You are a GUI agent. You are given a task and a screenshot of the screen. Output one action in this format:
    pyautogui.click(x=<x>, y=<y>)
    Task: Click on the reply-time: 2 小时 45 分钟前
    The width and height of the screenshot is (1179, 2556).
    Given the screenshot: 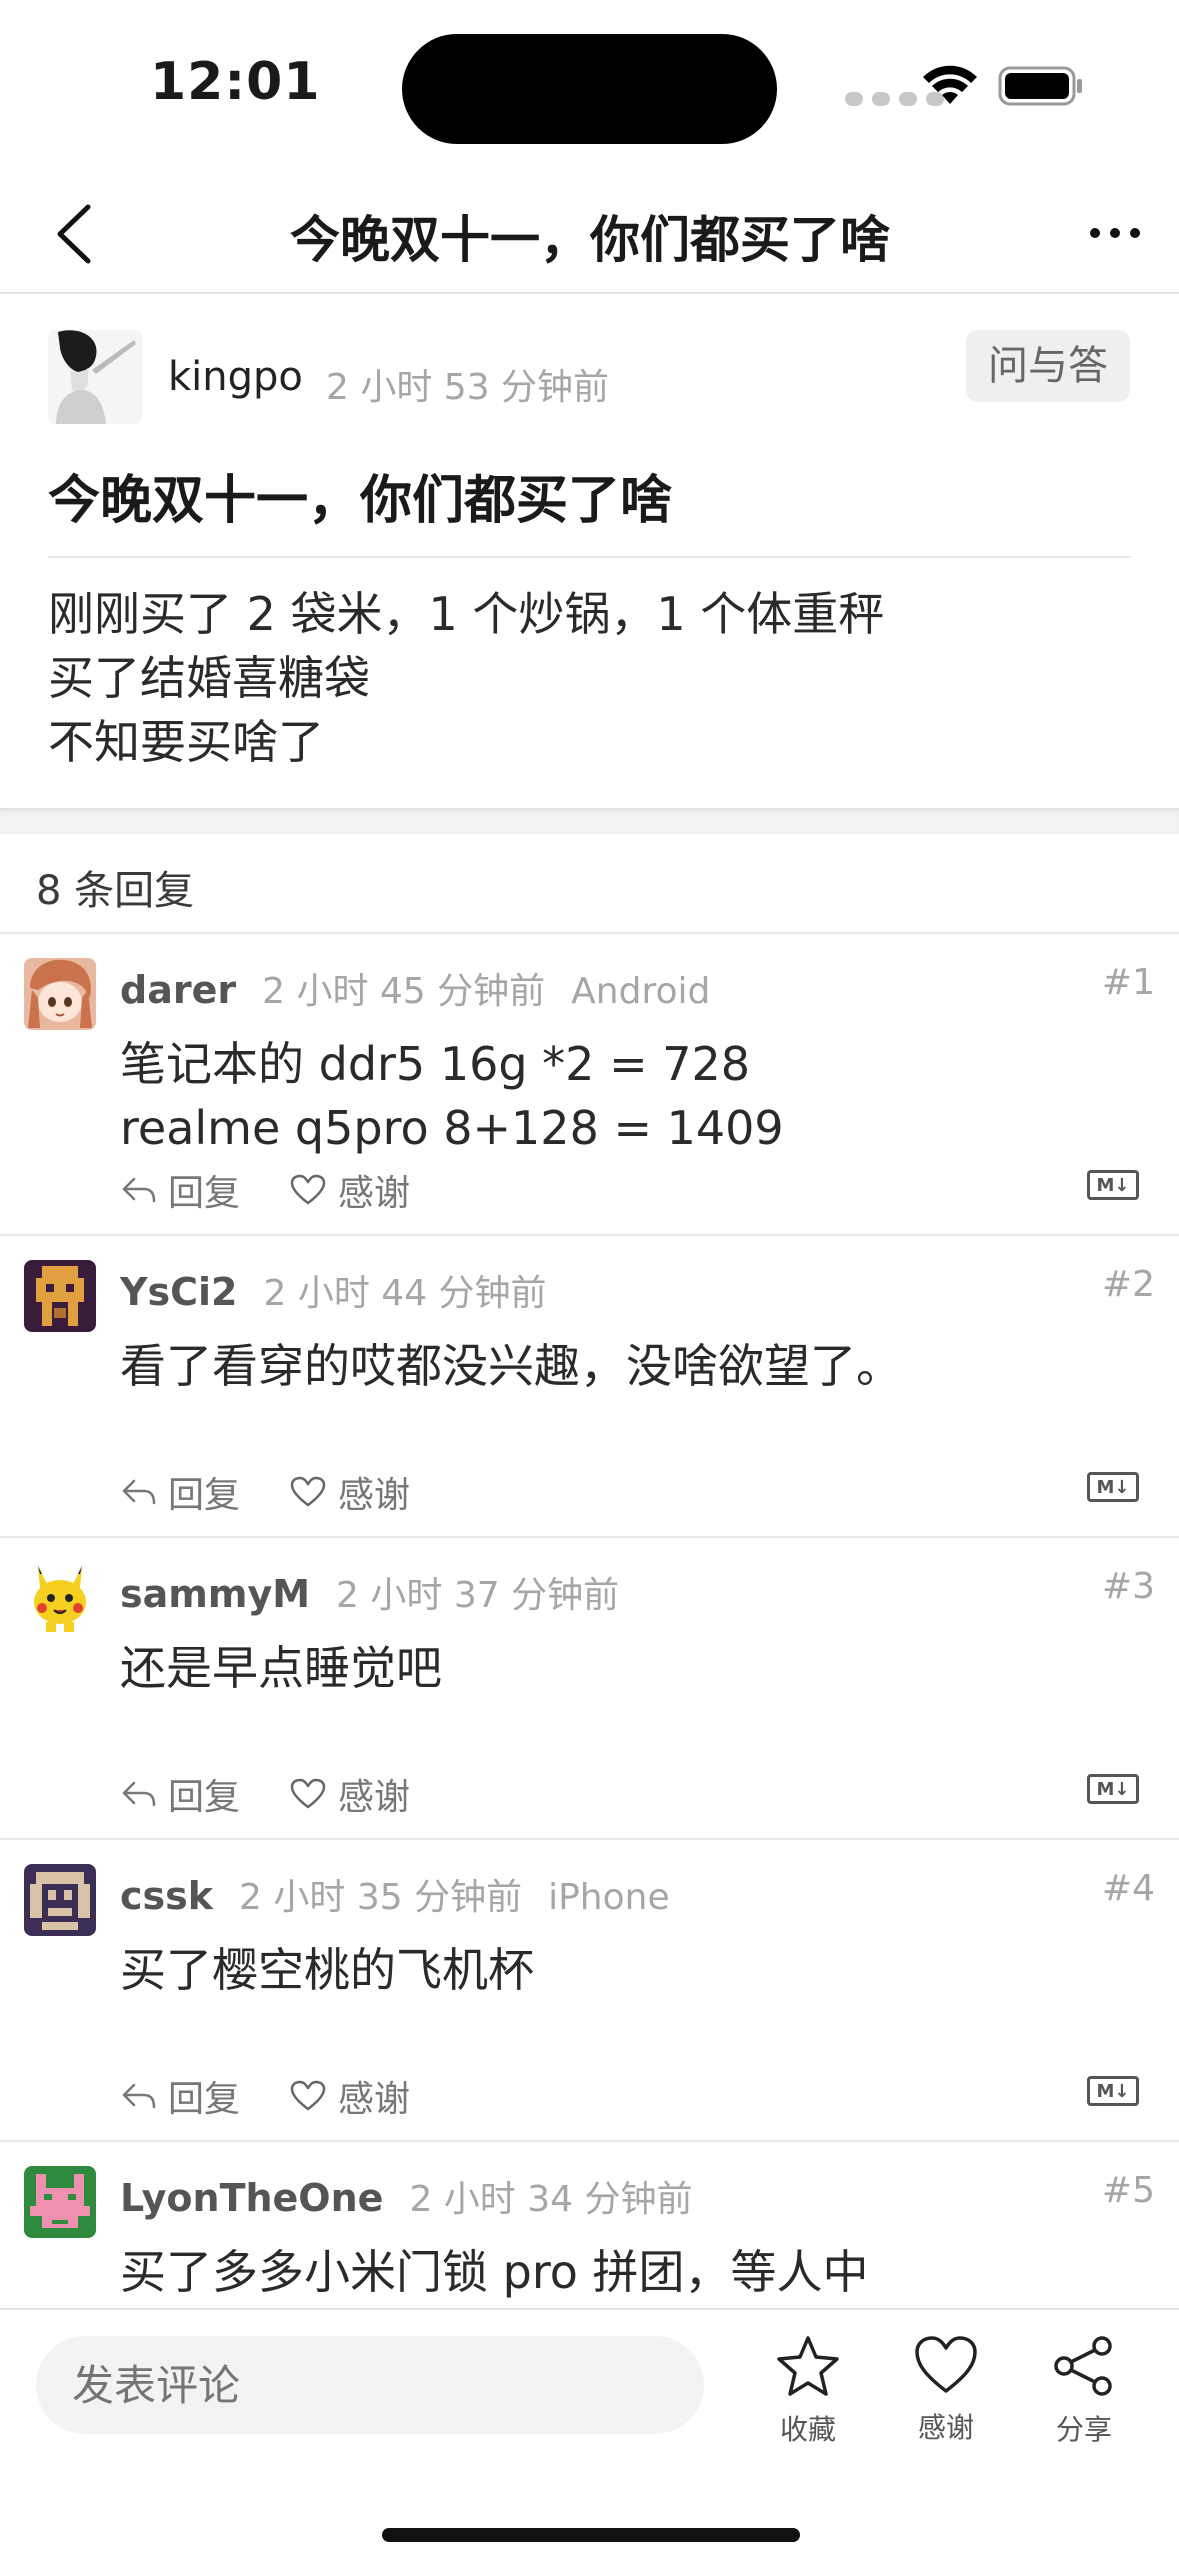 What is the action you would take?
    pyautogui.click(x=404, y=991)
    